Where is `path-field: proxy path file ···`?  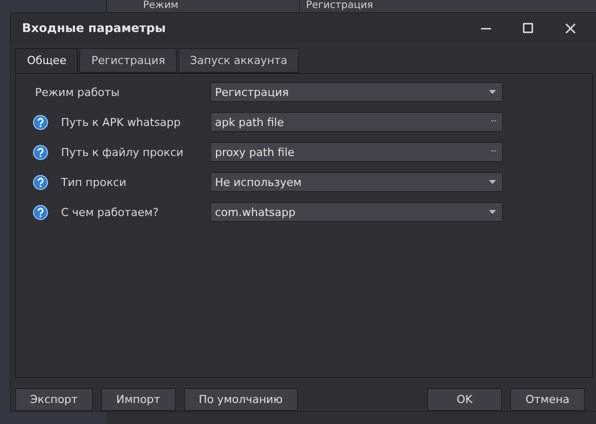 path-field: proxy path file ··· is located at coordinates (356, 152).